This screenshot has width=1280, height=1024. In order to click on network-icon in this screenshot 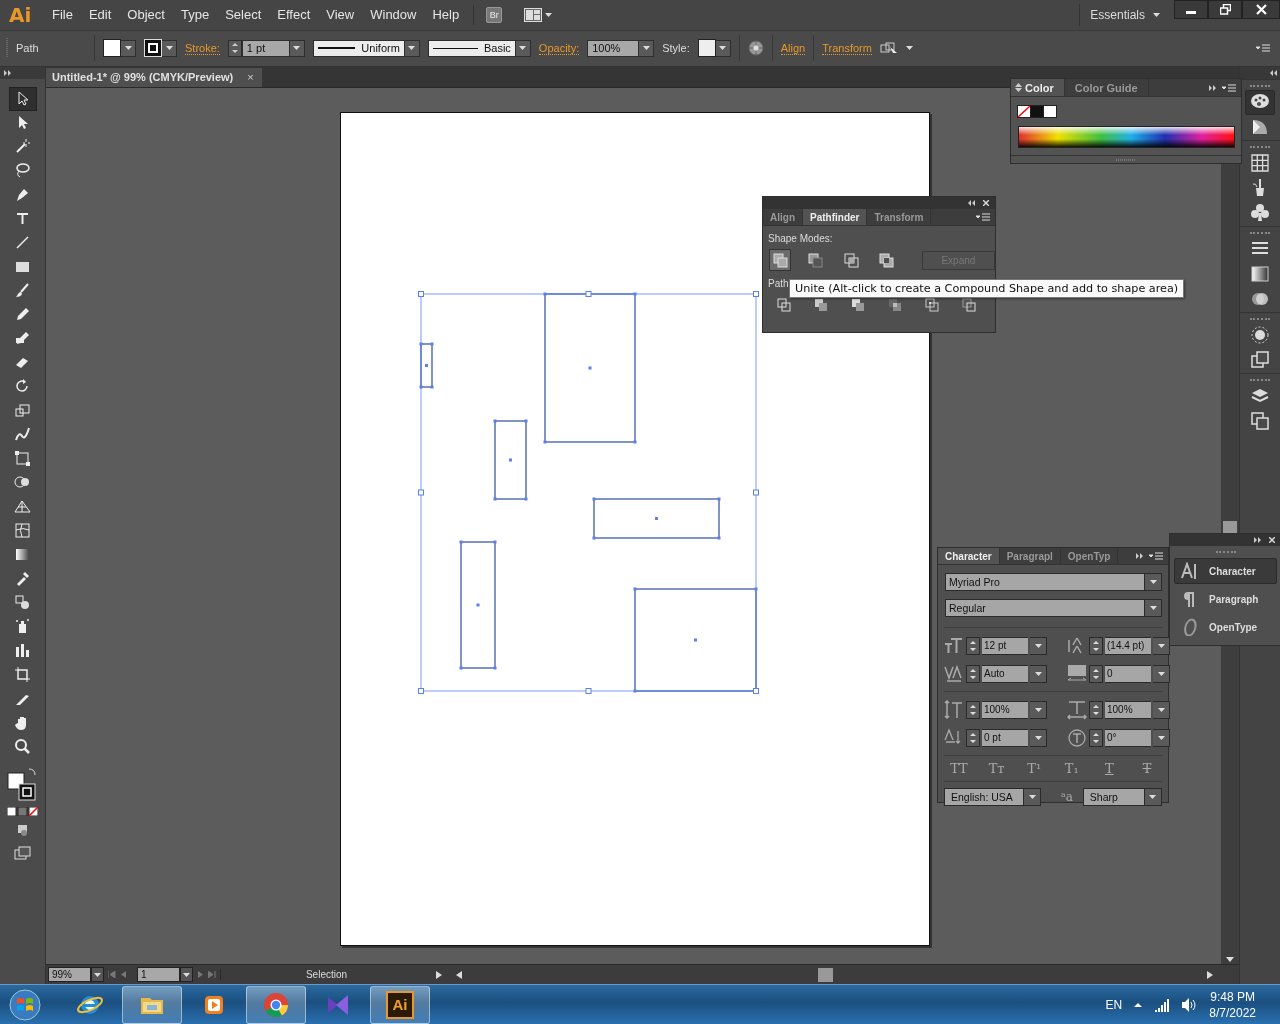, I will do `click(1162, 1004)`.